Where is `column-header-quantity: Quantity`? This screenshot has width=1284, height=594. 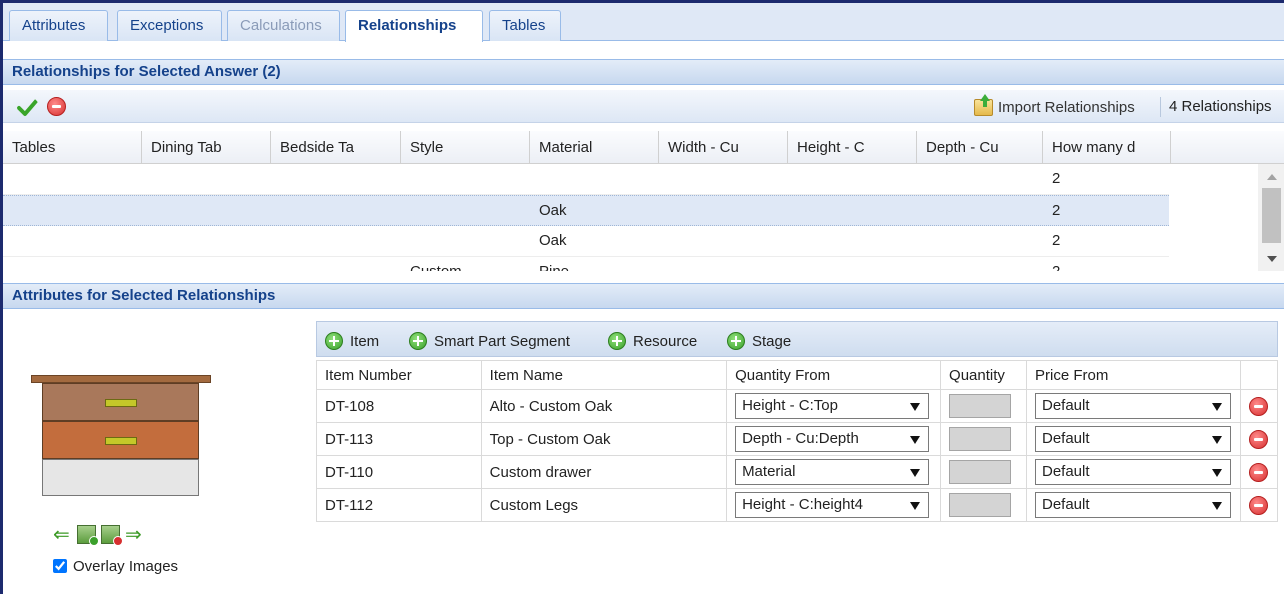 column-header-quantity: Quantity is located at coordinates (983, 375).